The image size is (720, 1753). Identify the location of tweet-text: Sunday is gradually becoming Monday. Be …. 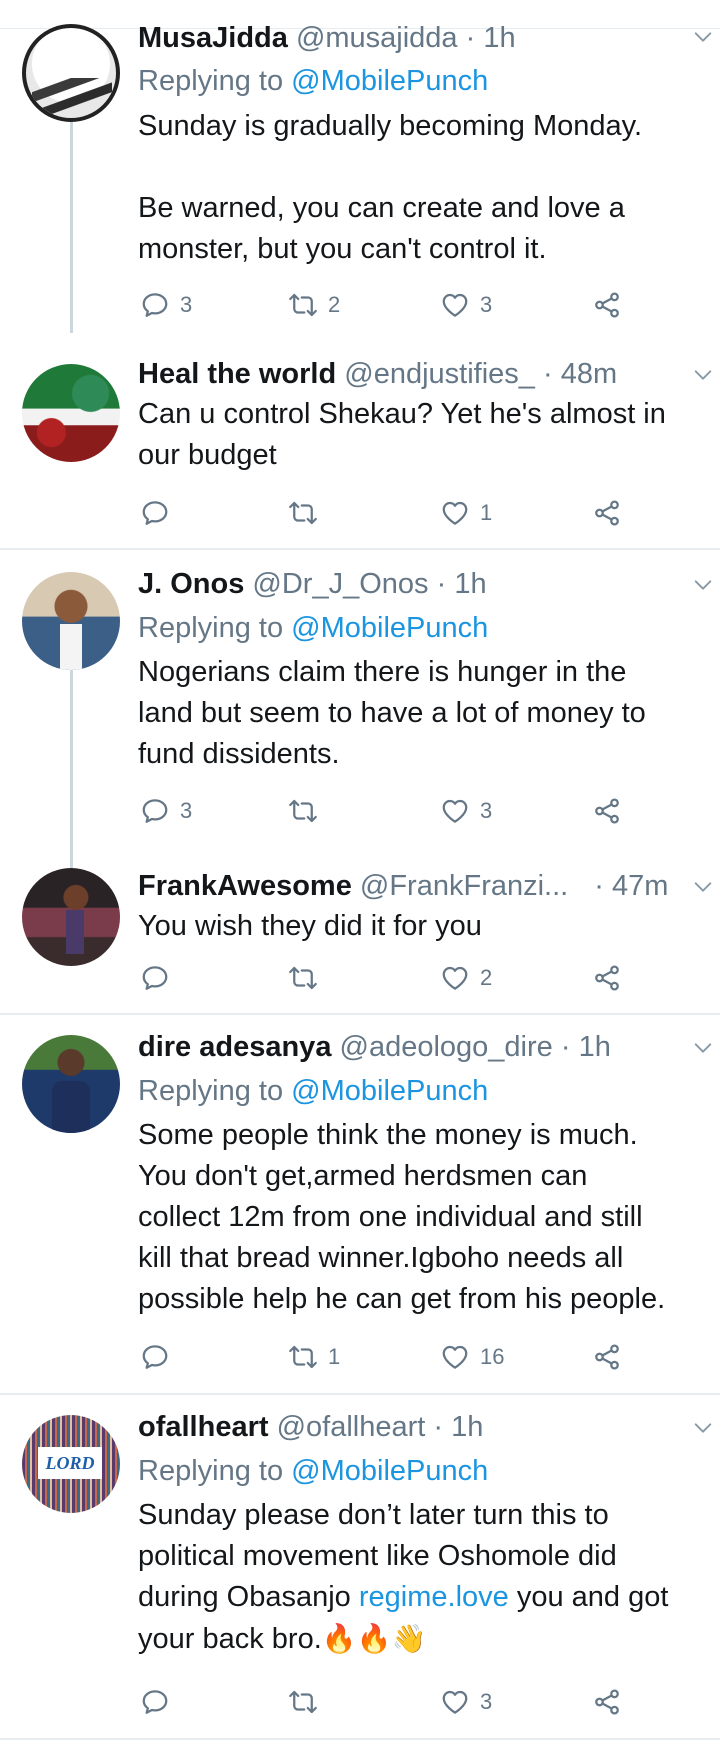
(425, 188).